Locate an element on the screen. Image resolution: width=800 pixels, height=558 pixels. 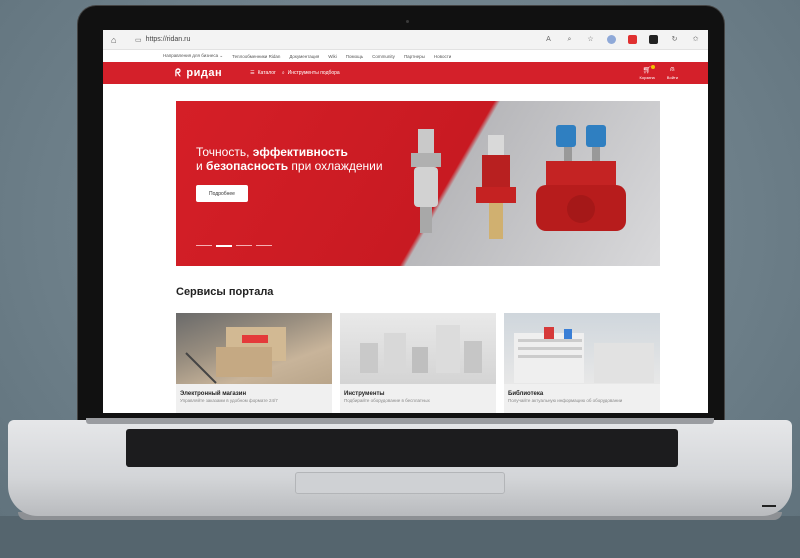
hero-text-bold: безопасность is located at coordinates (247, 166).